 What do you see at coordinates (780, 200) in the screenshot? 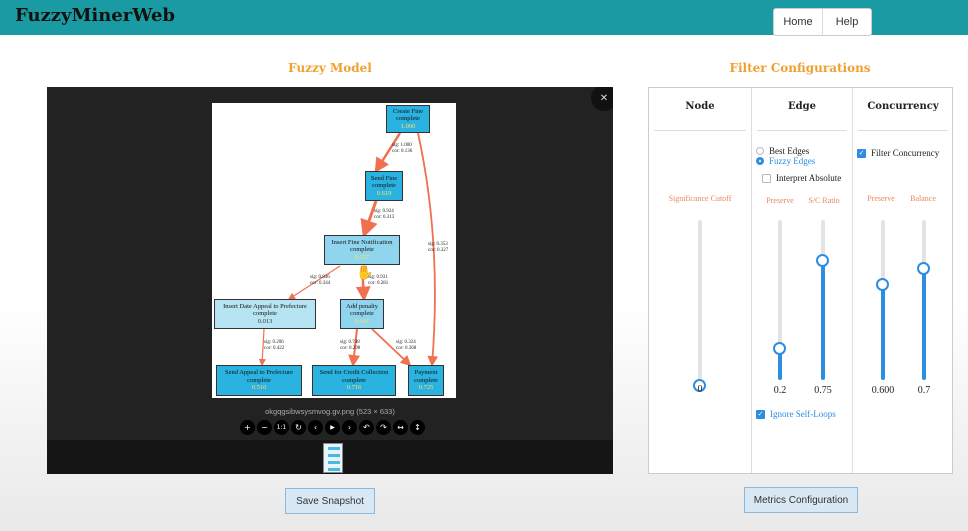
I see `edge-preserve-label: Preserve` at bounding box center [780, 200].